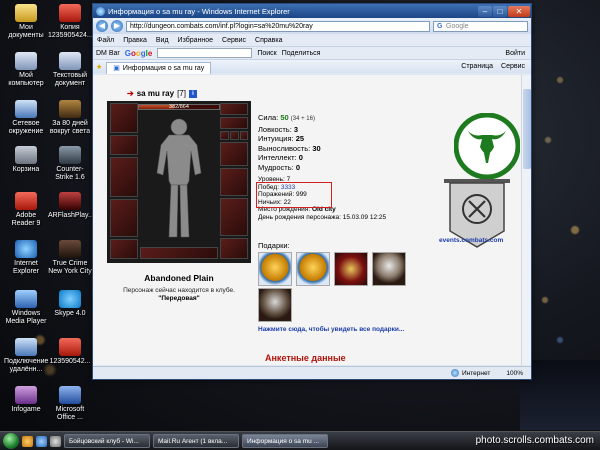  What do you see at coordinates (513, 66) in the screenshot?
I see `tools-menu-button: Сервис` at bounding box center [513, 66].